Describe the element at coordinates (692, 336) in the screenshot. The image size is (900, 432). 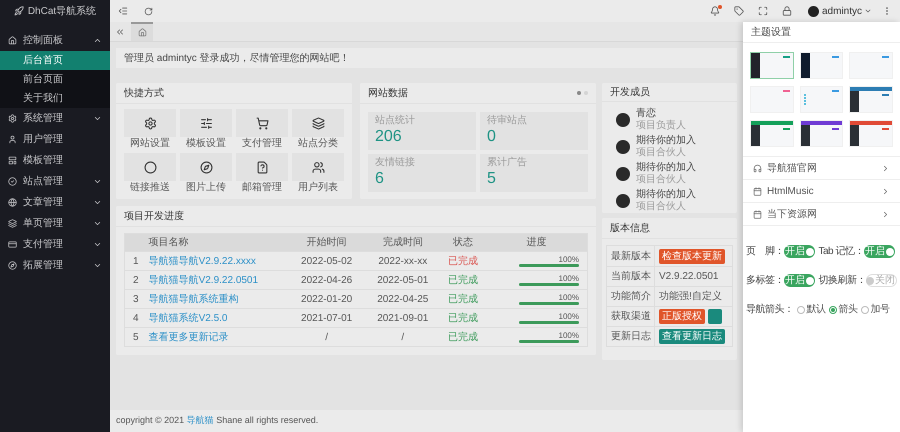
I see `action-button: 查看更新日志` at that location.